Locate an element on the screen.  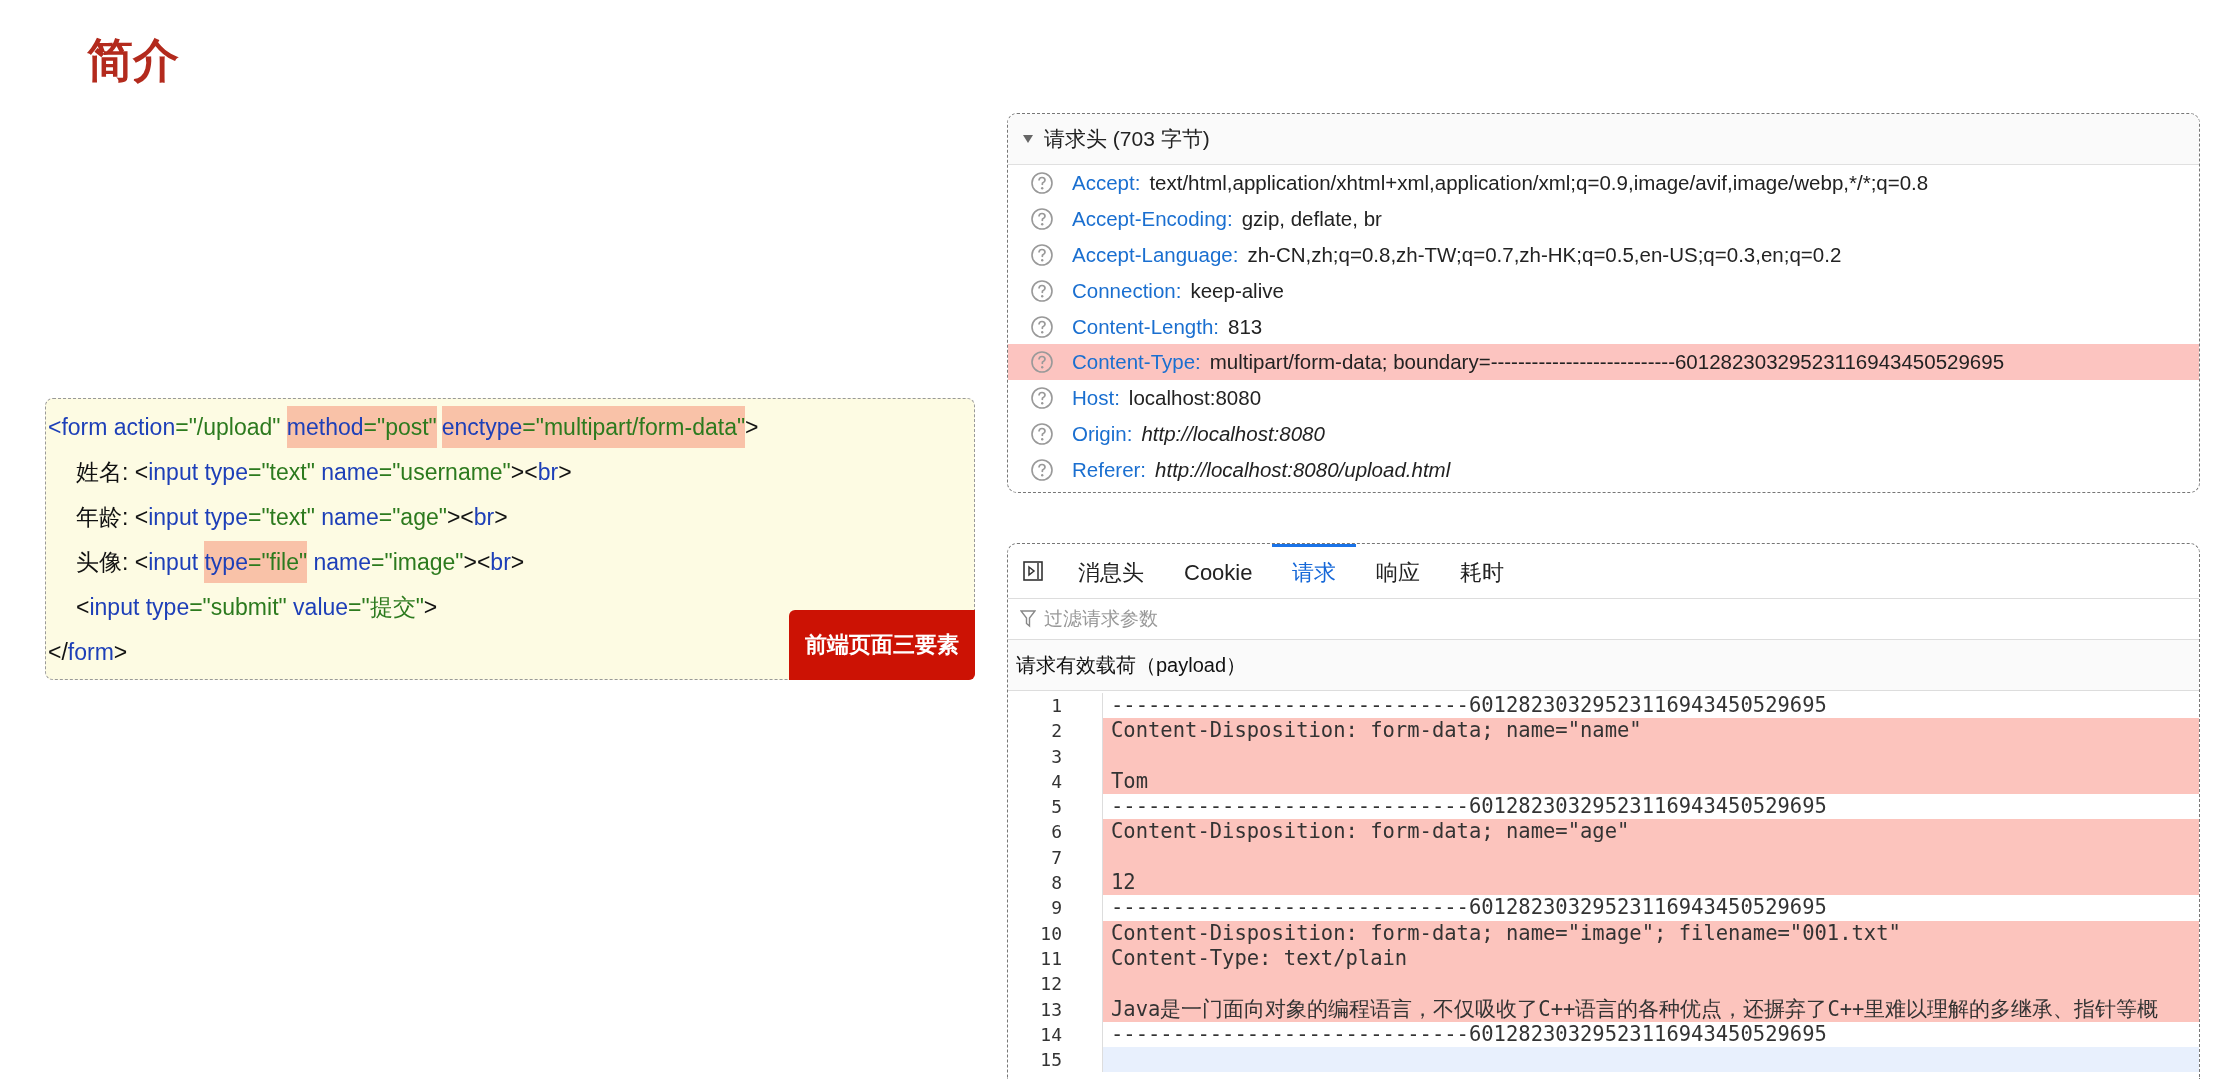
filter-icon is located at coordinates (1028, 619).